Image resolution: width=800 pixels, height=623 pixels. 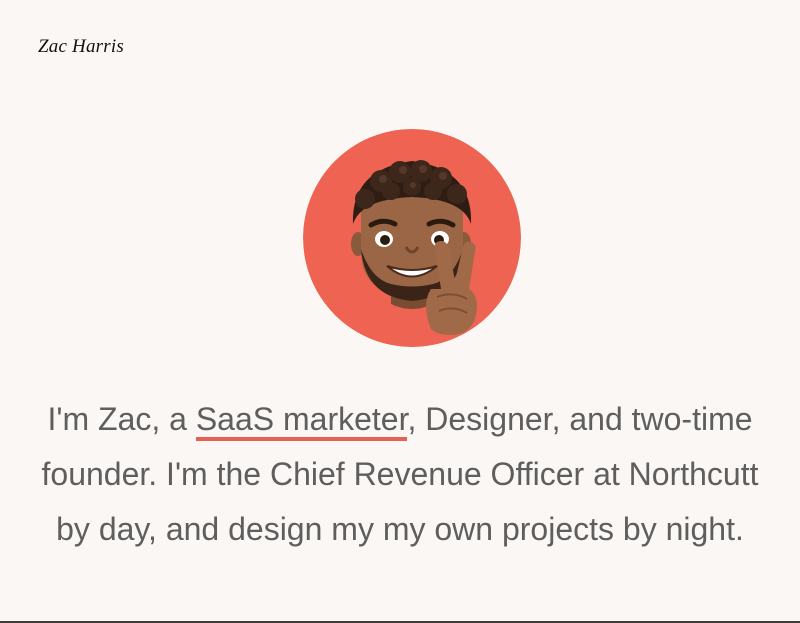 I want to click on saas-marketer-link: SaaS marketer, so click(x=301, y=421).